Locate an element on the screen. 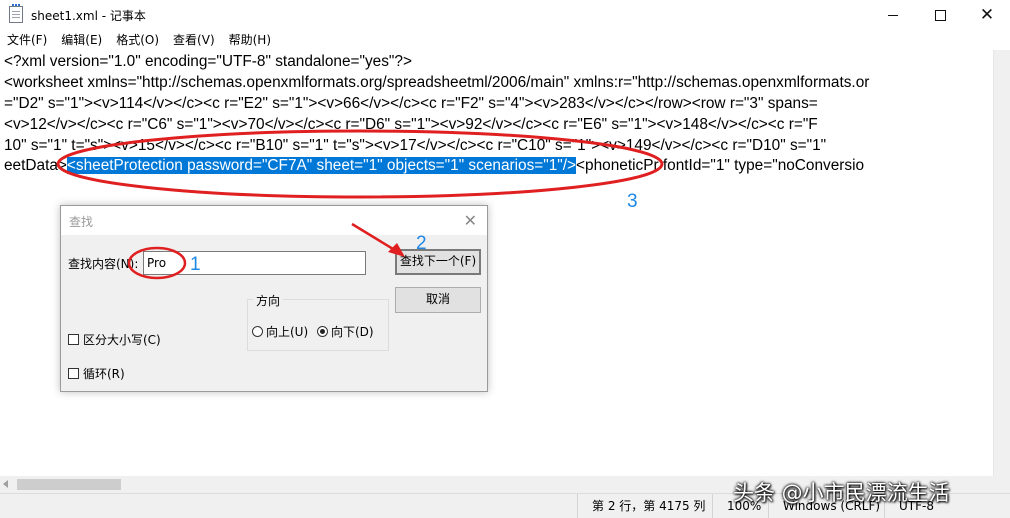 The height and width of the screenshot is (518, 1010). close-icon: ✕ is located at coordinates (987, 14).